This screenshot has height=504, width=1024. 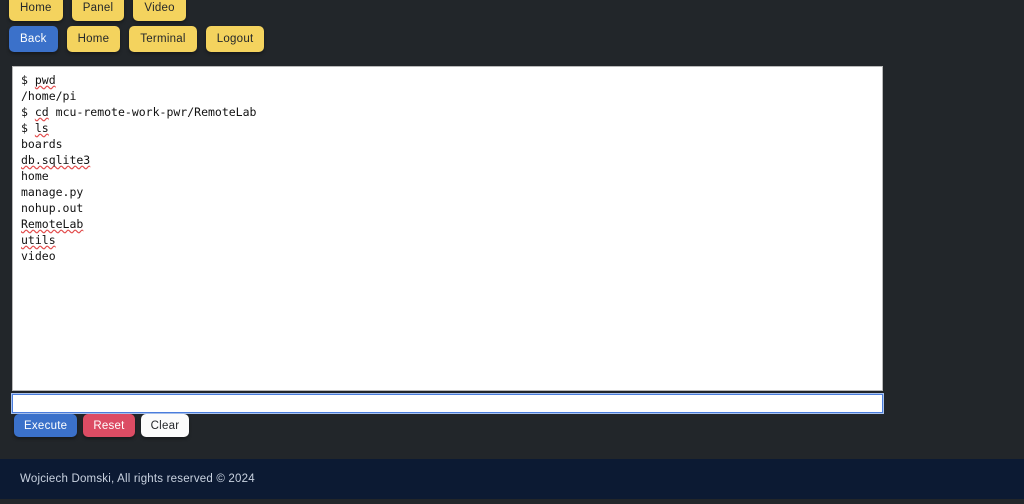 I want to click on terminal-line: home, so click(x=35, y=176).